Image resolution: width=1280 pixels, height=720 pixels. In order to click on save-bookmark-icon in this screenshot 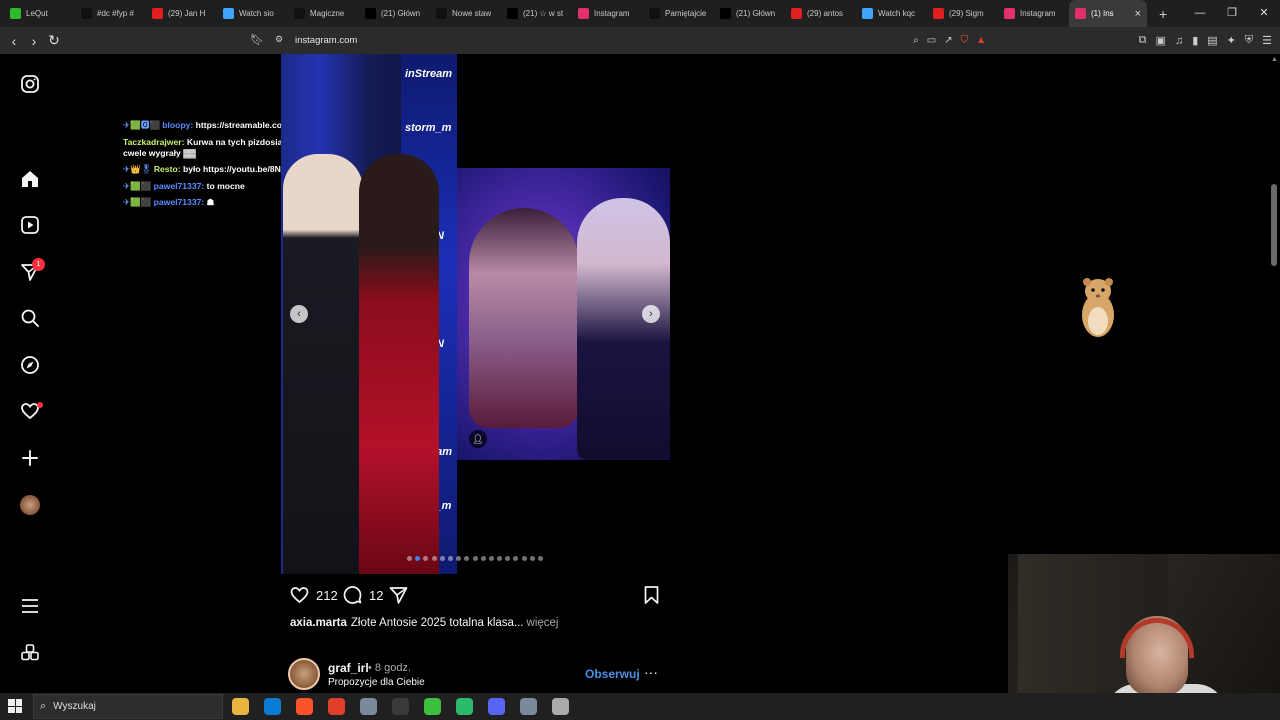, I will do `click(651, 595)`.